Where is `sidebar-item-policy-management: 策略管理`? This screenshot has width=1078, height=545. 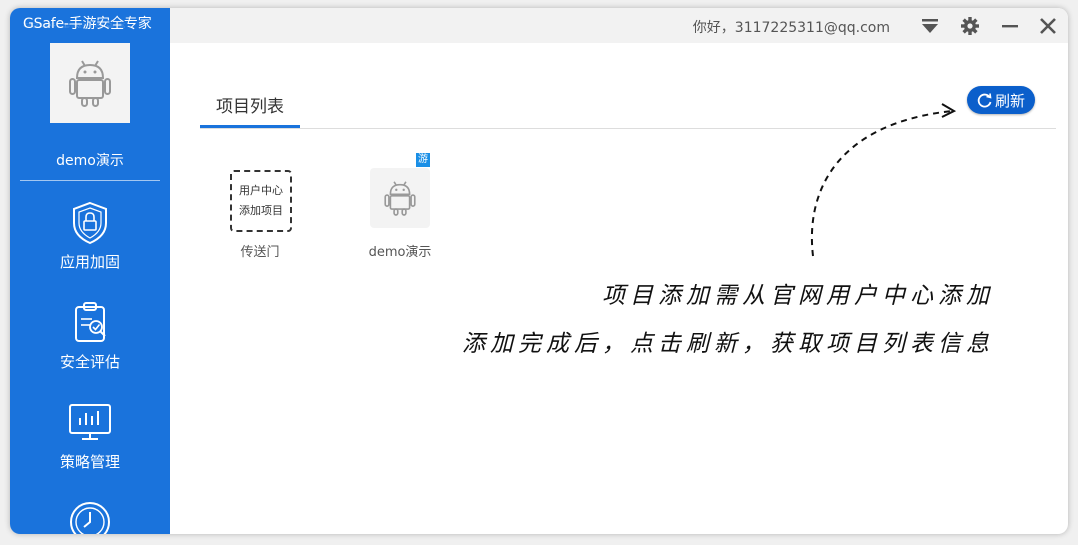 sidebar-item-policy-management: 策略管理 is located at coordinates (90, 436).